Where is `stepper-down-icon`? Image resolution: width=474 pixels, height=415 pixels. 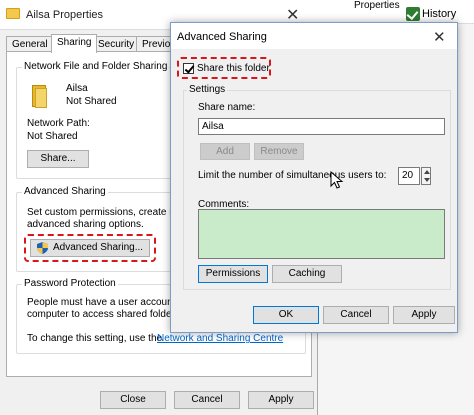 stepper-down-icon is located at coordinates (427, 180).